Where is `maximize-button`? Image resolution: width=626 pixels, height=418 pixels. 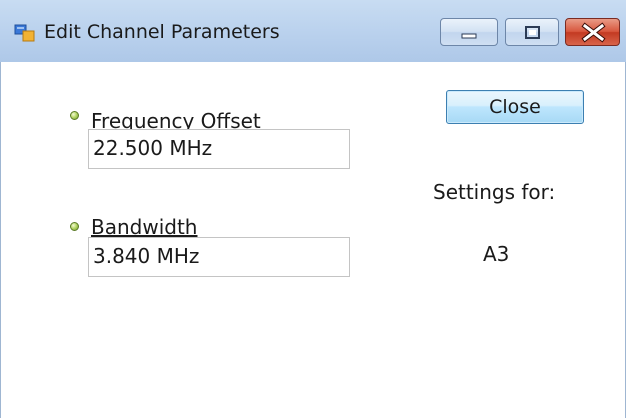
maximize-button is located at coordinates (532, 32).